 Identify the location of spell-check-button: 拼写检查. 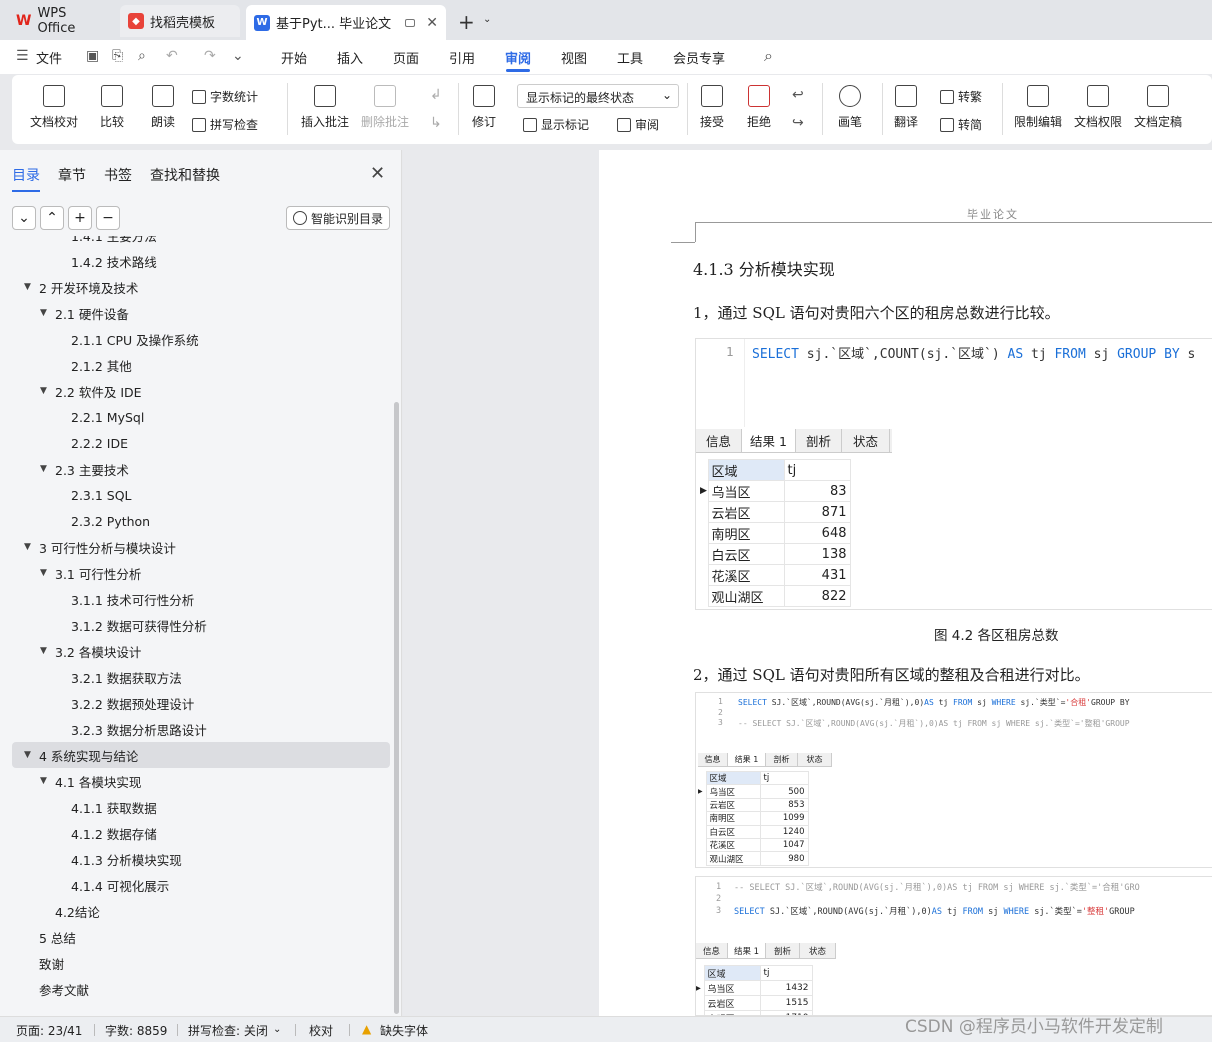
(225, 124).